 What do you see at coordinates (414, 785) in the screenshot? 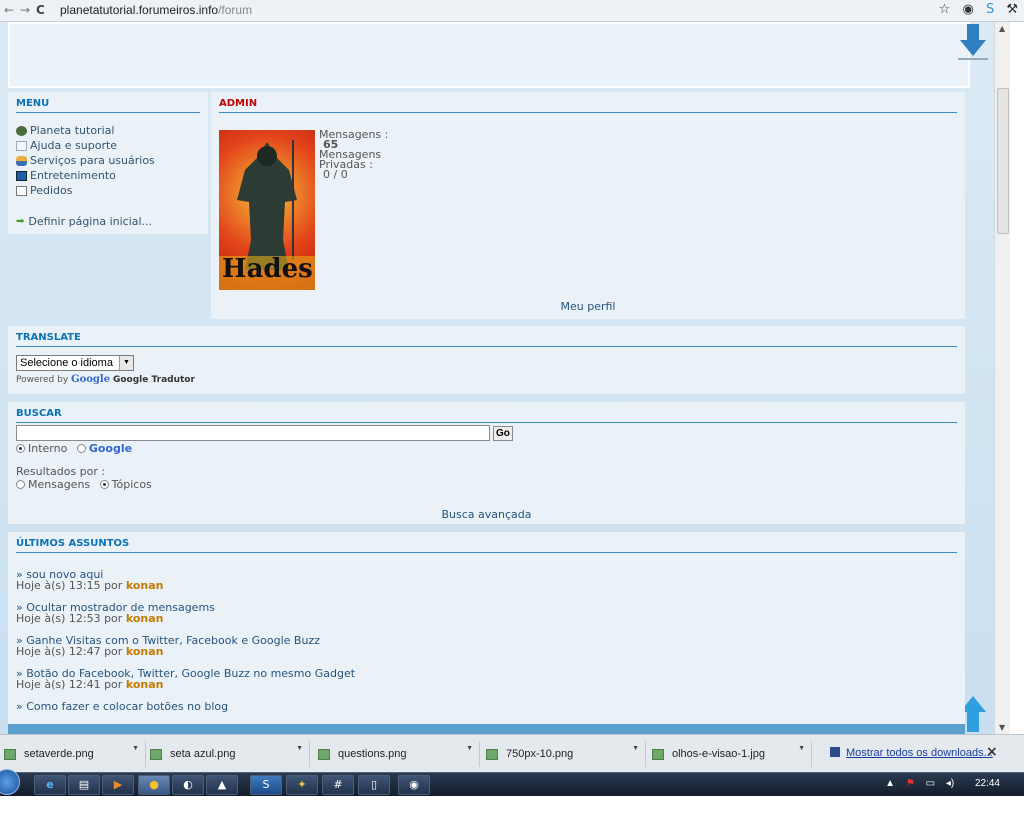
I see `taskbar-other-icon: ◉` at bounding box center [414, 785].